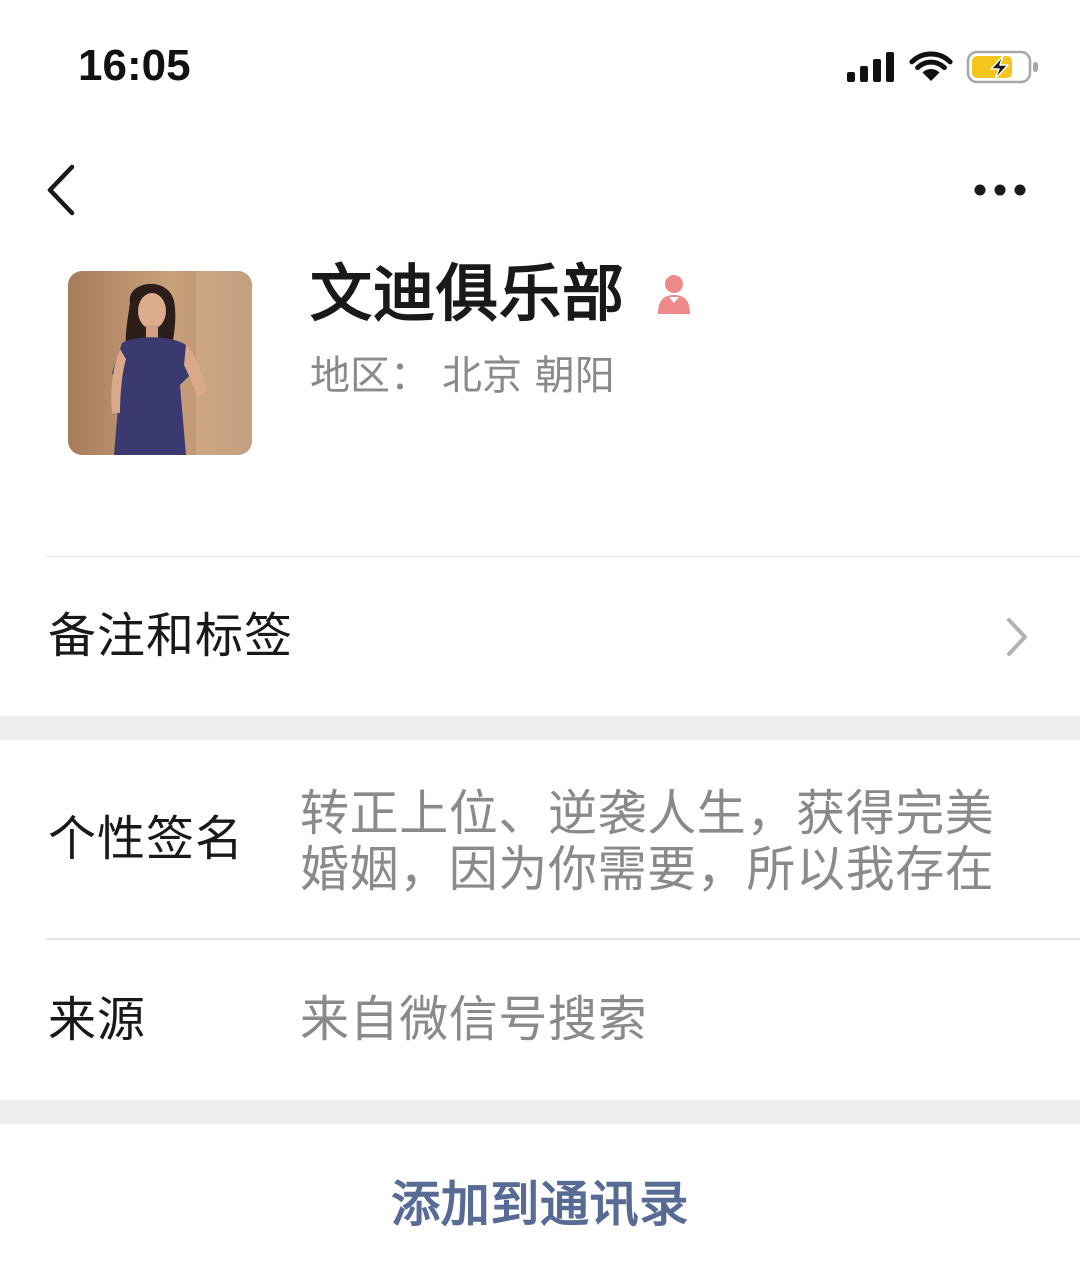  I want to click on more-dots-icon, so click(1000, 190).